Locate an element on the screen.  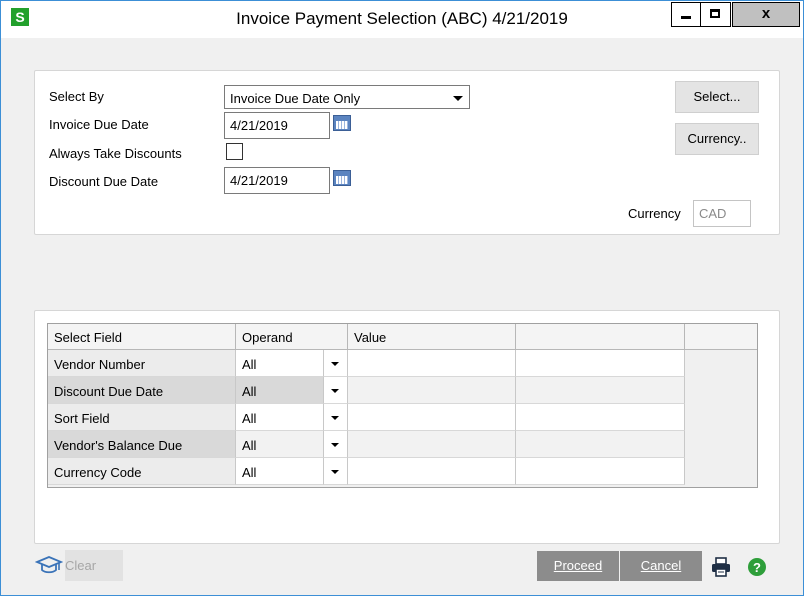
invoice-due-date-label: Invoice Due Date is located at coordinates (99, 124).